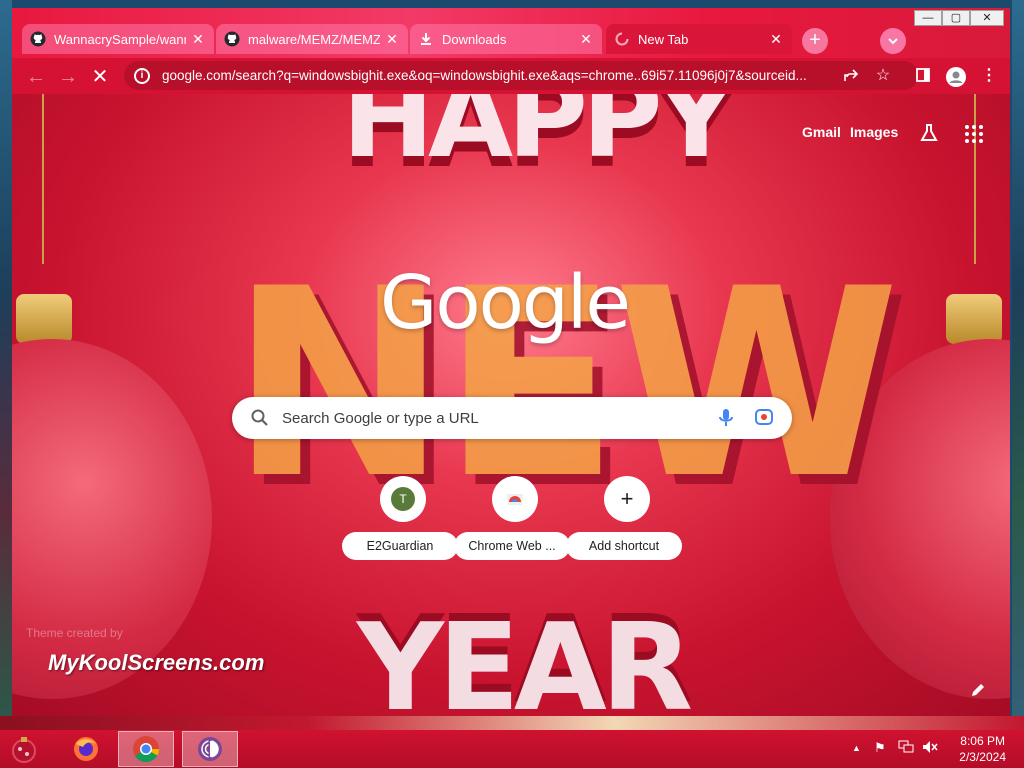 The height and width of the screenshot is (768, 1024). Describe the element at coordinates (880, 748) in the screenshot. I see `action-center-flag-icon: ⚑` at that location.